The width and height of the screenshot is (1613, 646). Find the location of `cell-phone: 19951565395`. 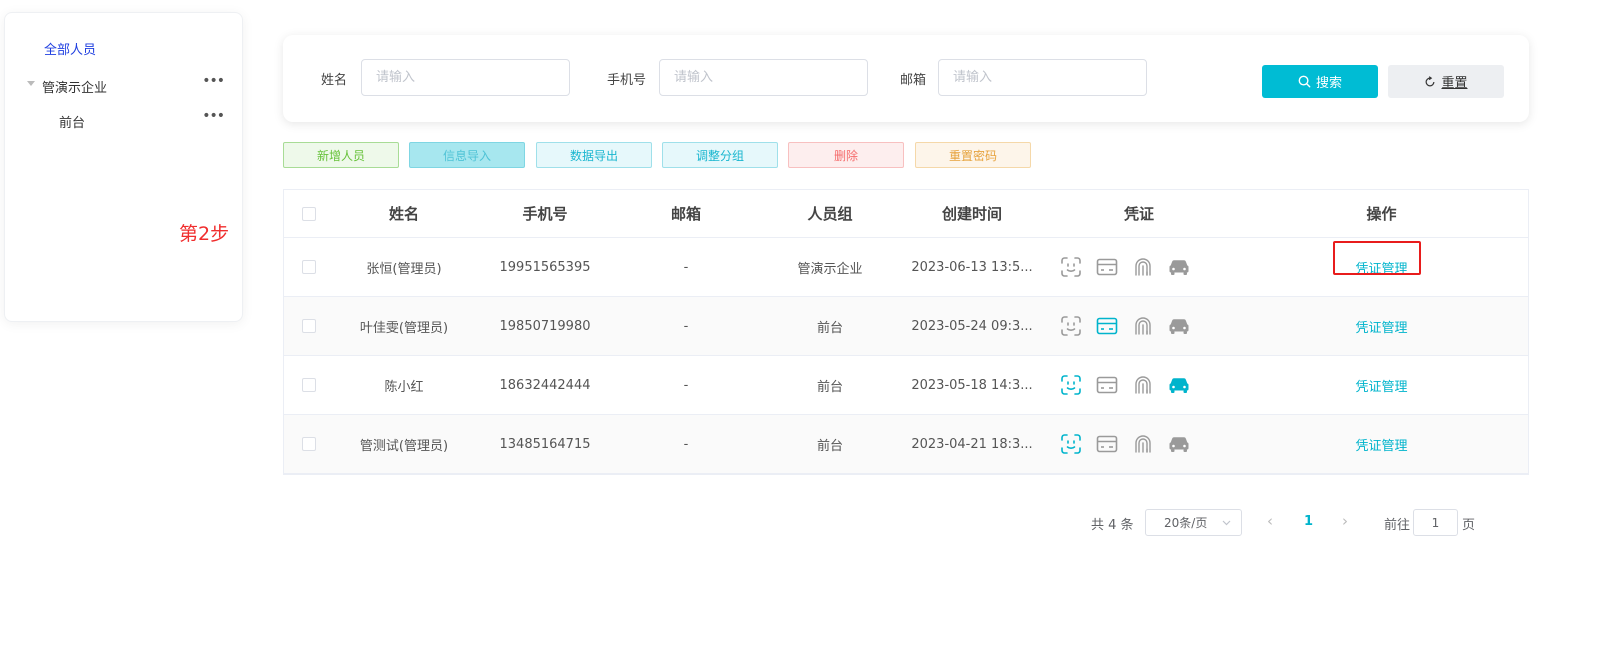

cell-phone: 19951565395 is located at coordinates (545, 267).